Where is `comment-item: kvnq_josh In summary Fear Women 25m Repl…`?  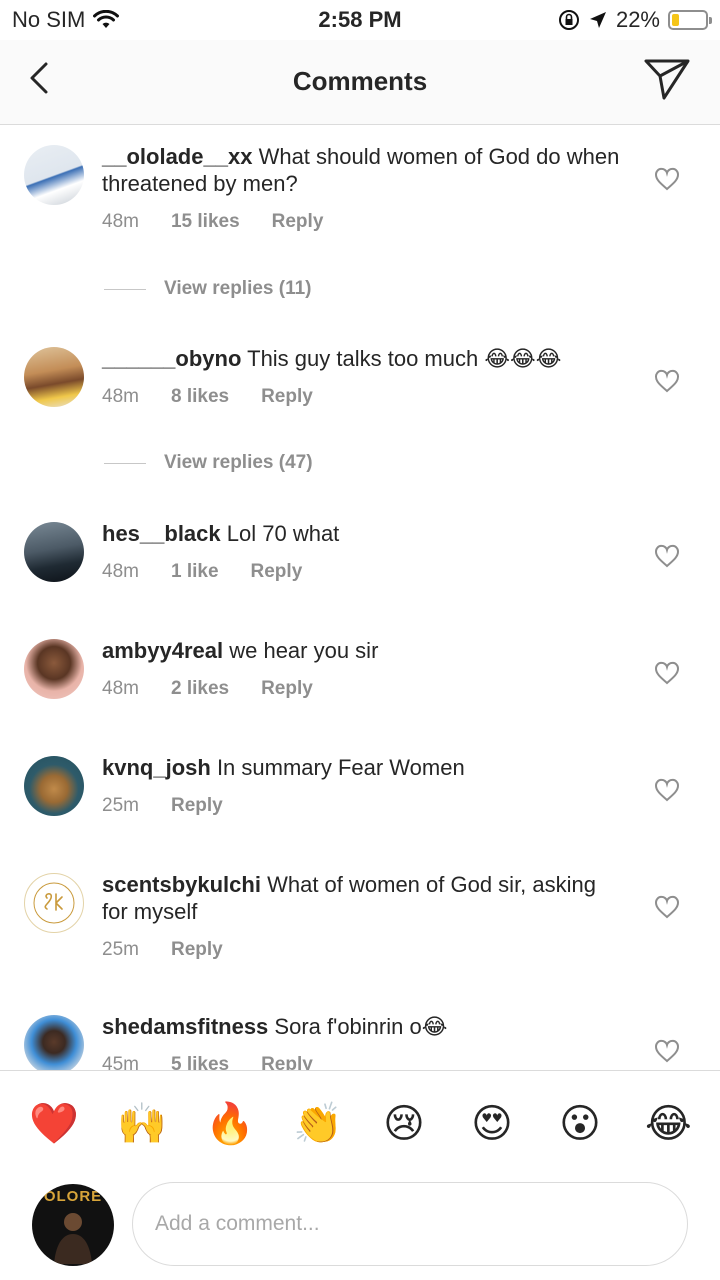
comment-item: kvnq_josh In summary Fear Women 25m Repl… is located at coordinates (360, 789).